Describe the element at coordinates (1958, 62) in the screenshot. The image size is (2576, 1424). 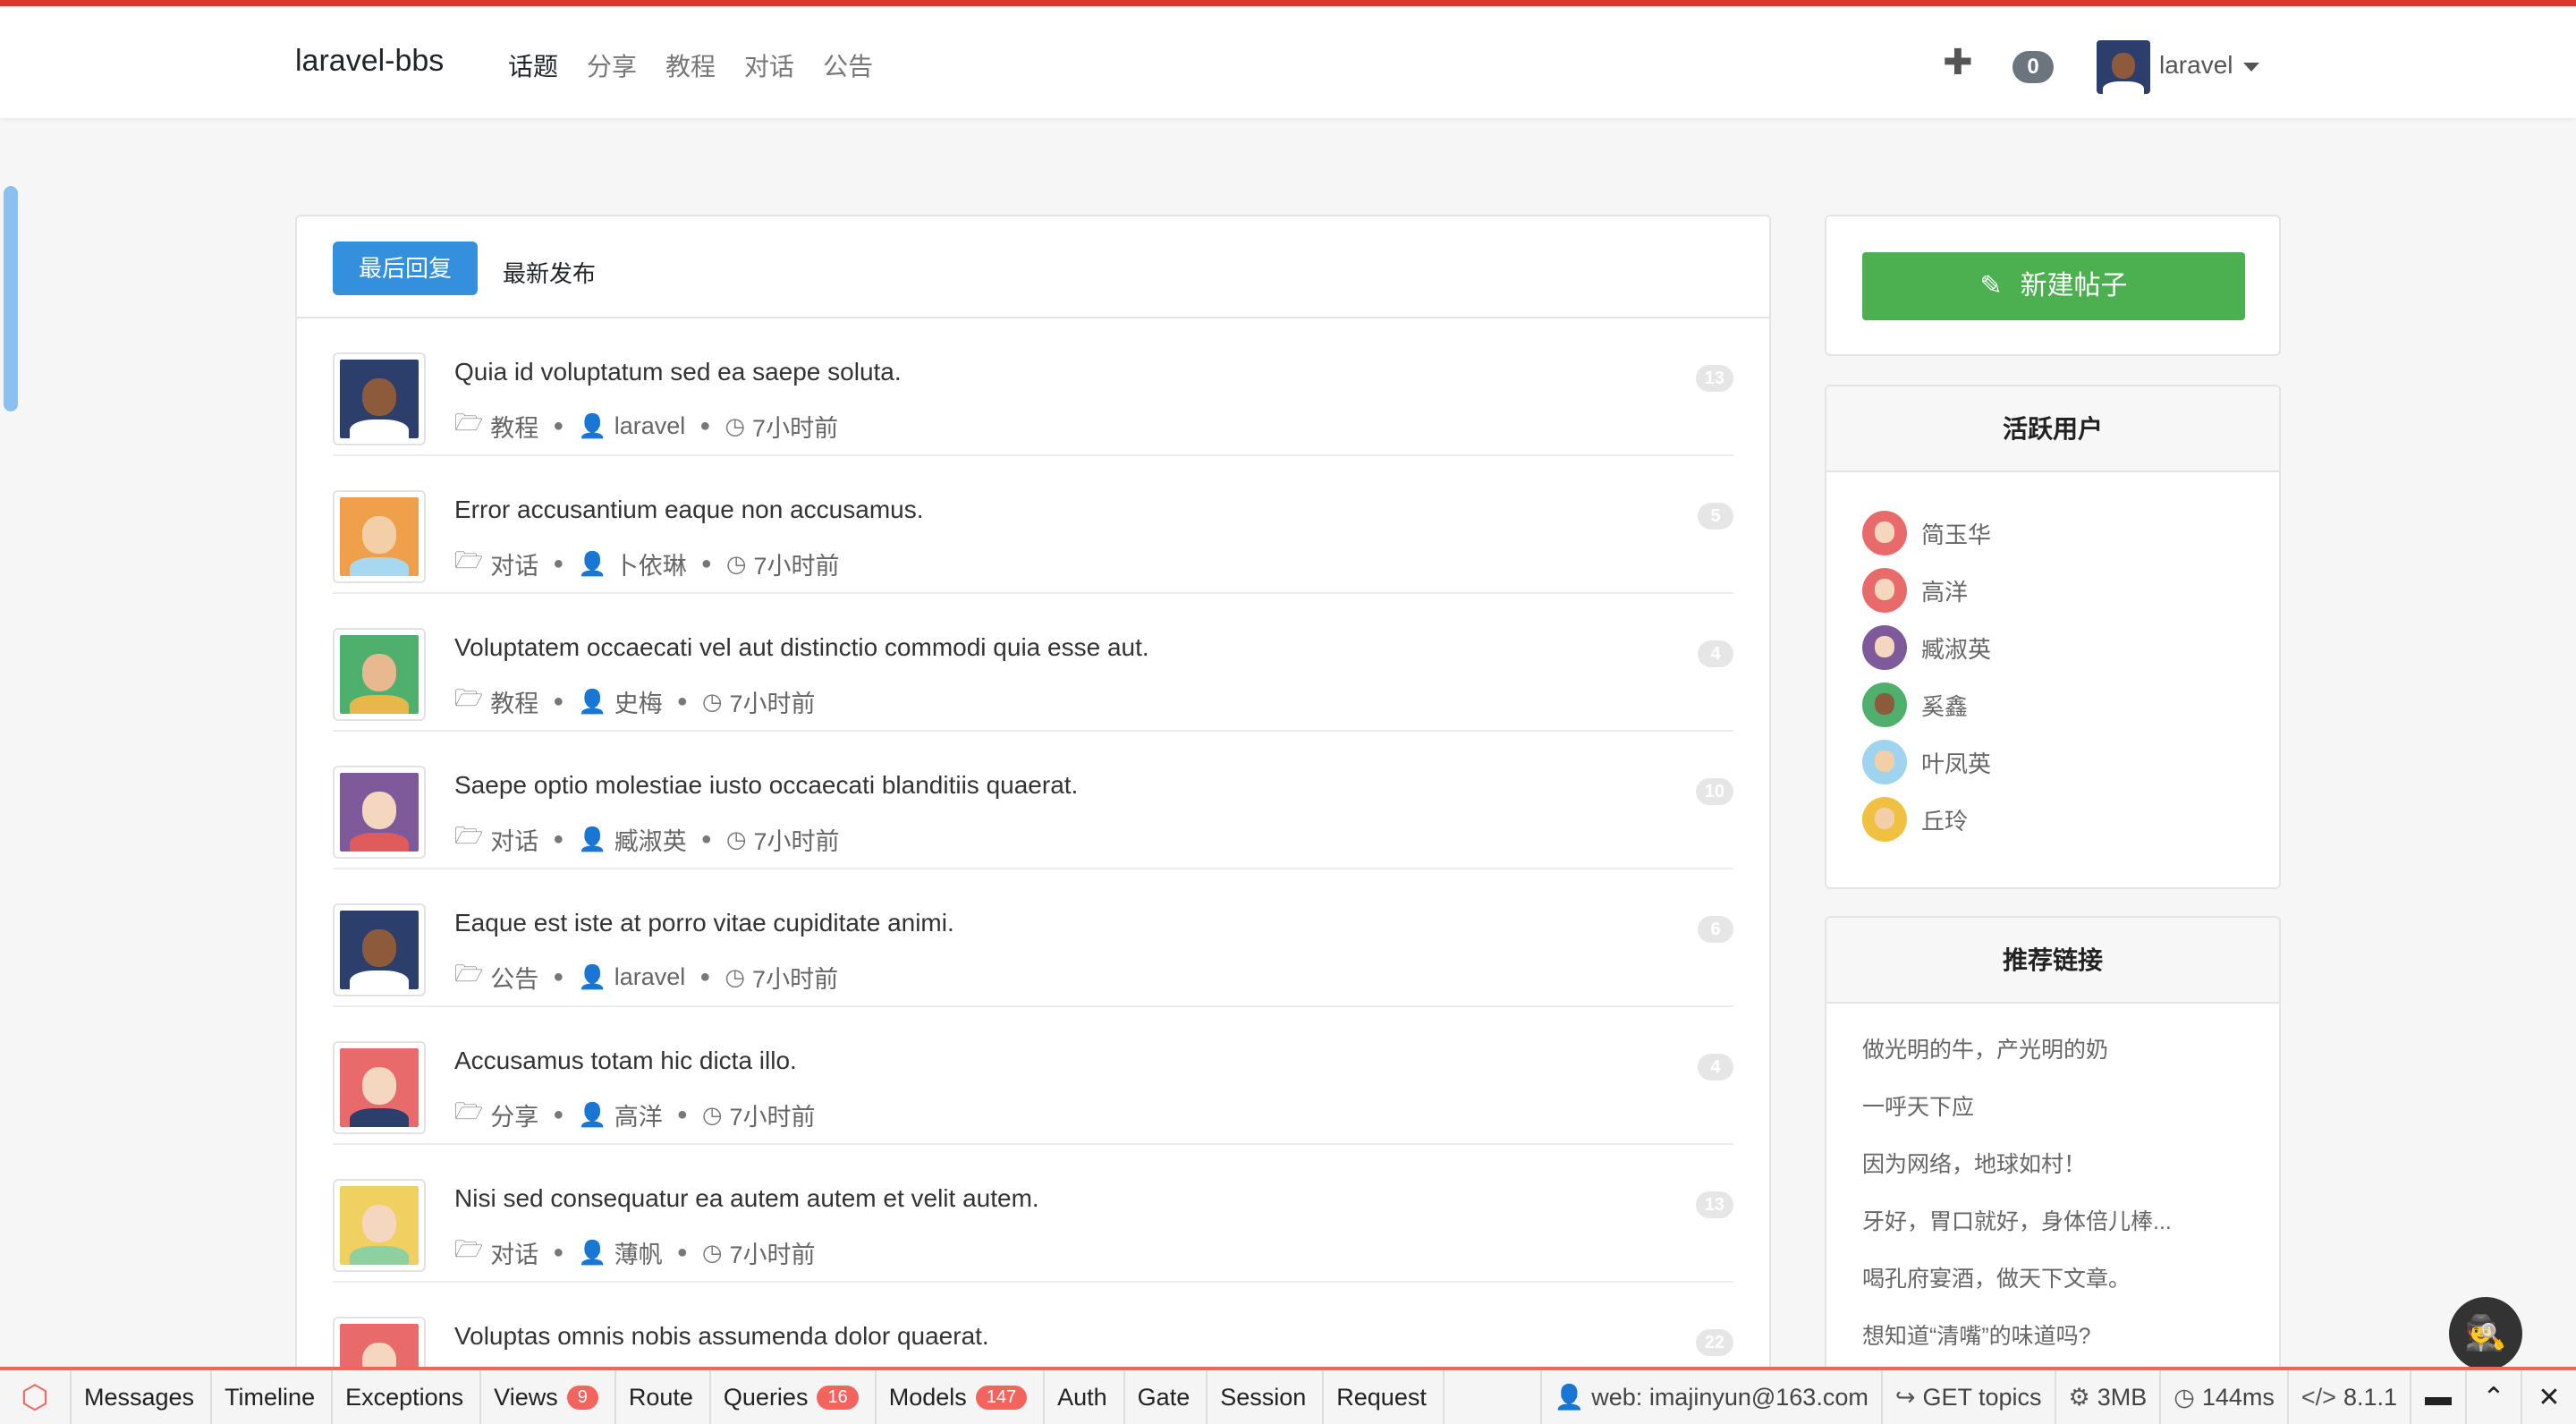
I see `plus-icon: ✚` at that location.